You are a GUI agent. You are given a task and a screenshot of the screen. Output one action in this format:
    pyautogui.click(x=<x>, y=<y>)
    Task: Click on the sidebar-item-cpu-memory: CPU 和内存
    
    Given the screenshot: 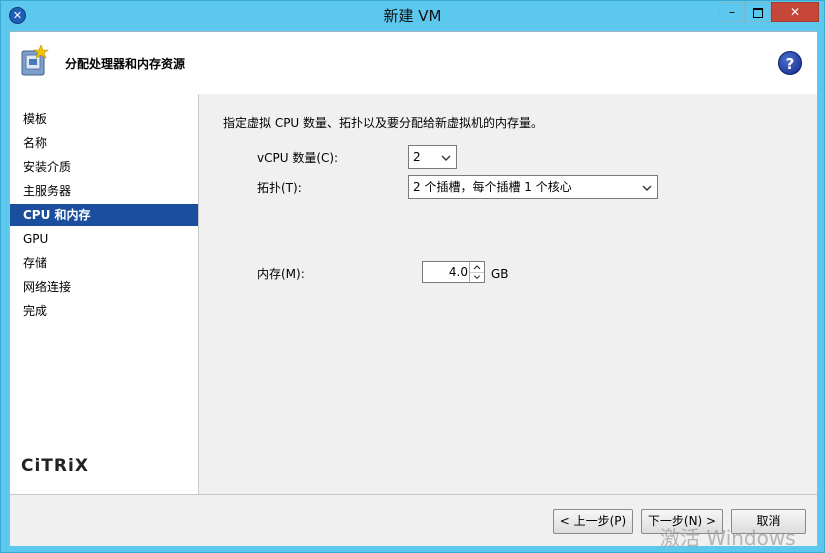 What is the action you would take?
    pyautogui.click(x=104, y=215)
    